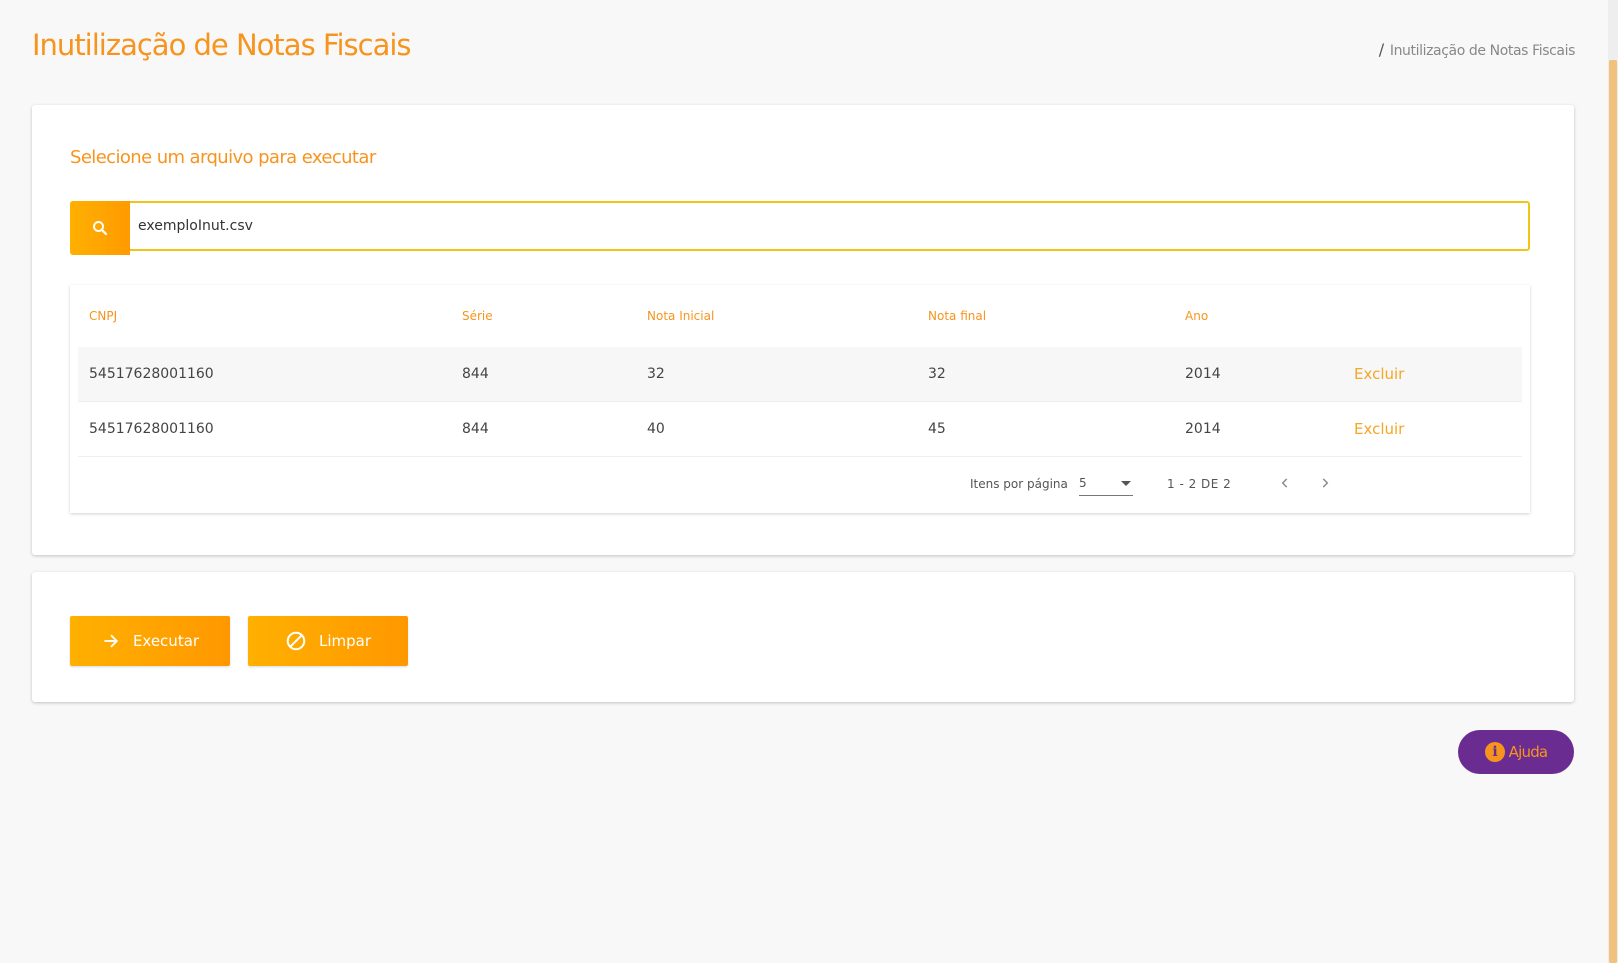 The width and height of the screenshot is (1618, 963). What do you see at coordinates (222, 45) in the screenshot?
I see `page-title: Inutilização de Notas Fiscais` at bounding box center [222, 45].